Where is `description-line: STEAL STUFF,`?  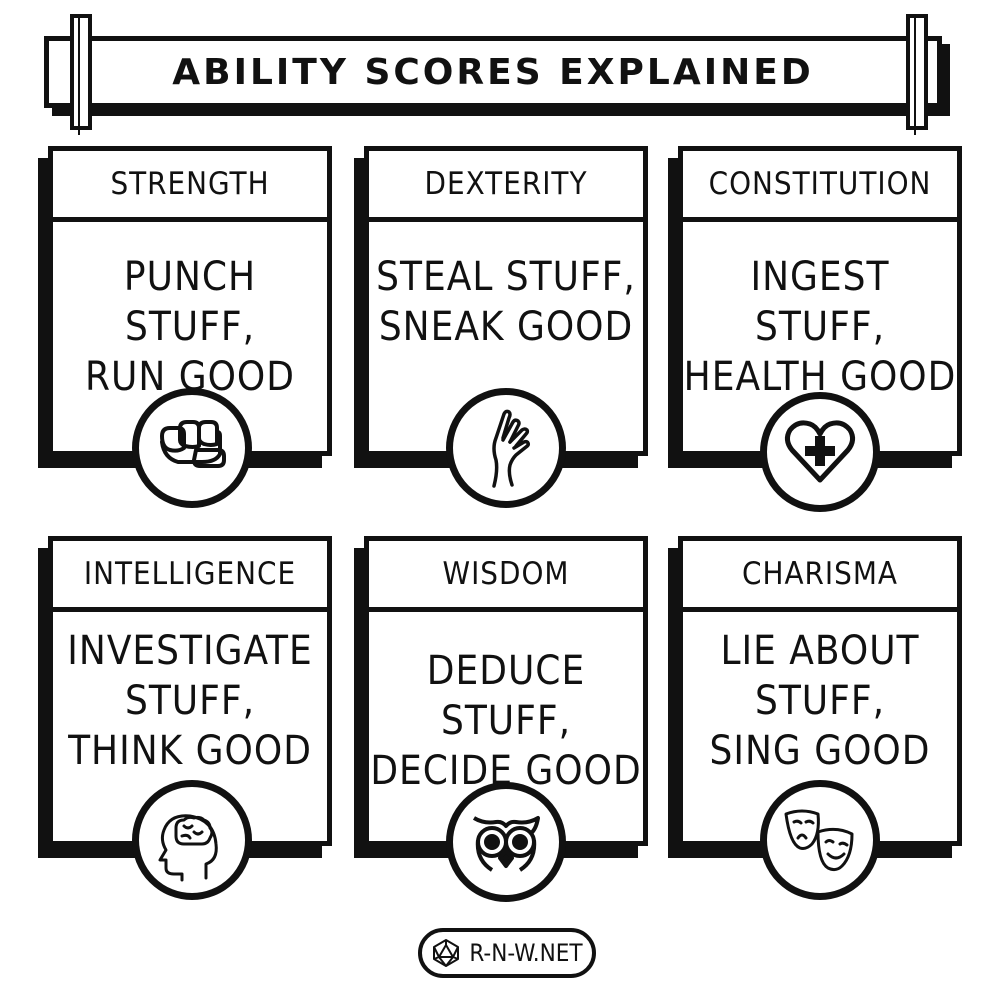 description-line: STEAL STUFF, is located at coordinates (506, 277).